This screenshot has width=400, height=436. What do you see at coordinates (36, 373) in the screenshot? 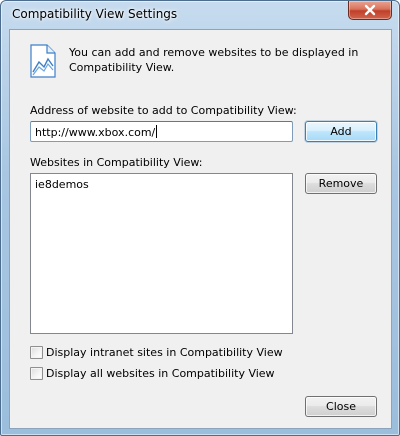
I see `all-websites-checkbox` at bounding box center [36, 373].